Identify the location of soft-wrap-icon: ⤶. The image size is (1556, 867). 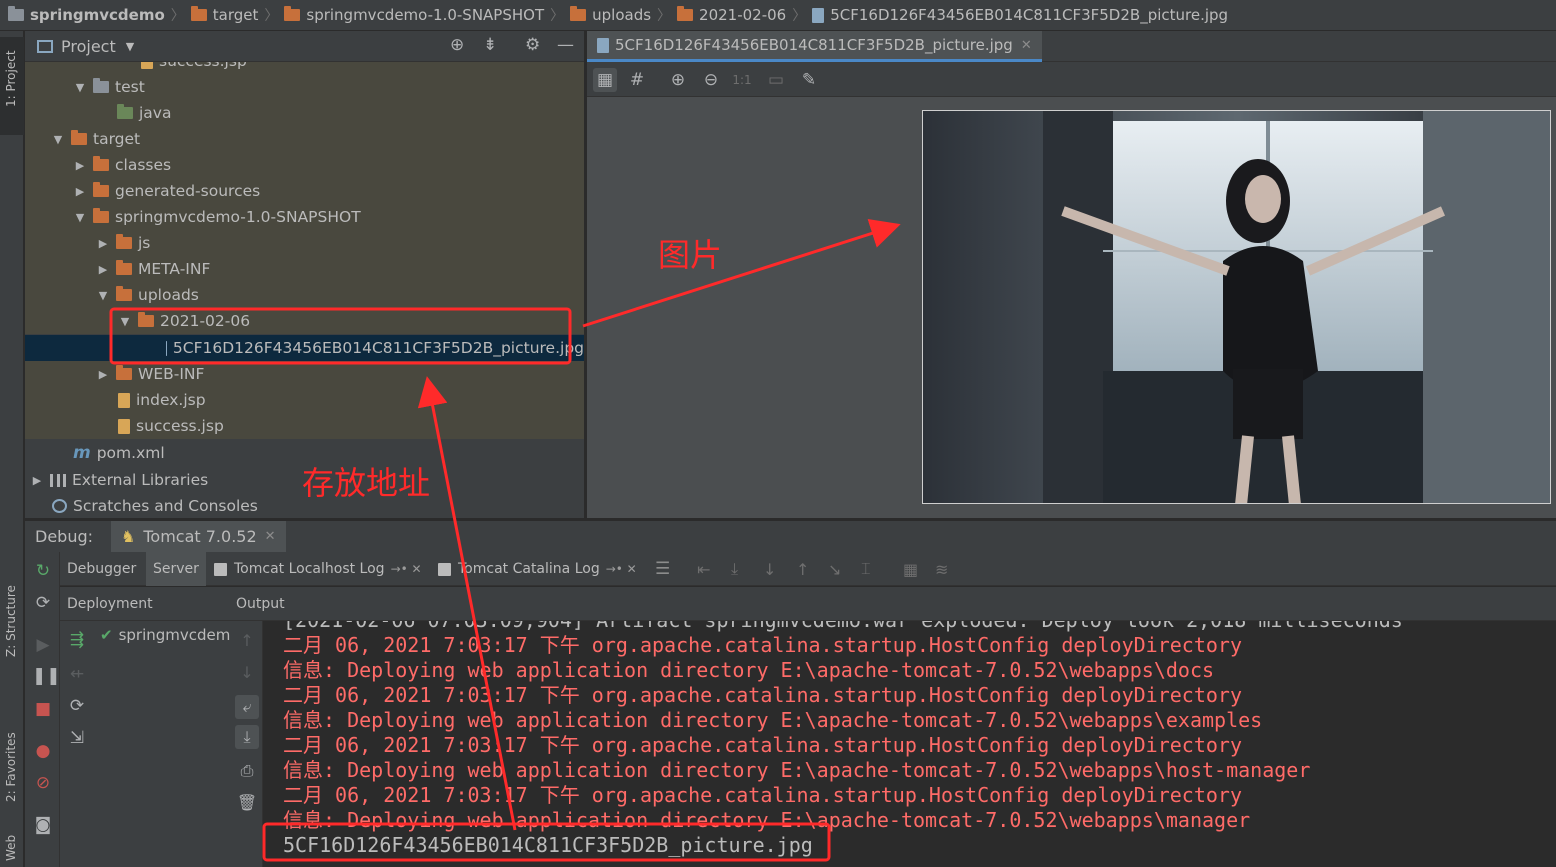
(247, 707).